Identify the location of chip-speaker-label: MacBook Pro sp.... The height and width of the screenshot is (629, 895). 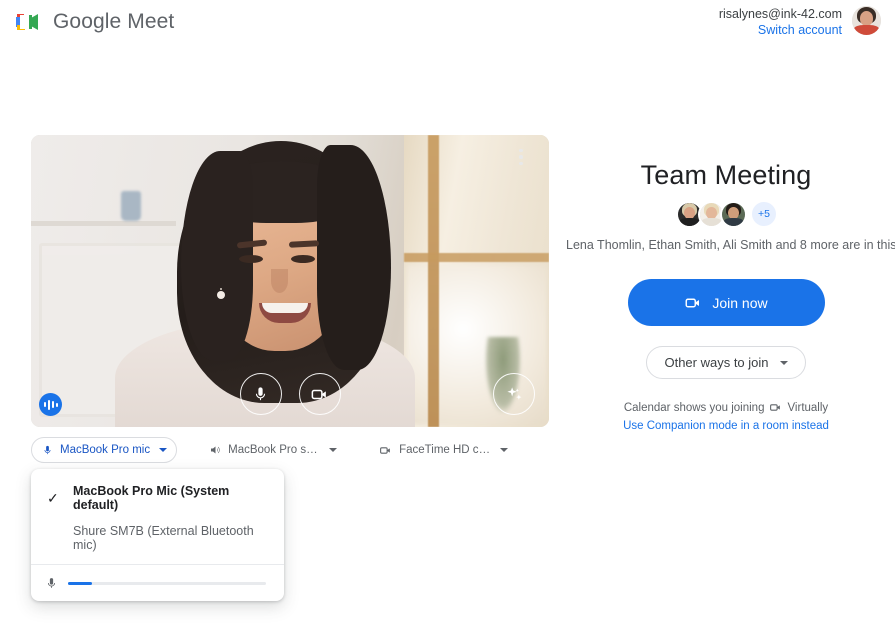
(274, 450).